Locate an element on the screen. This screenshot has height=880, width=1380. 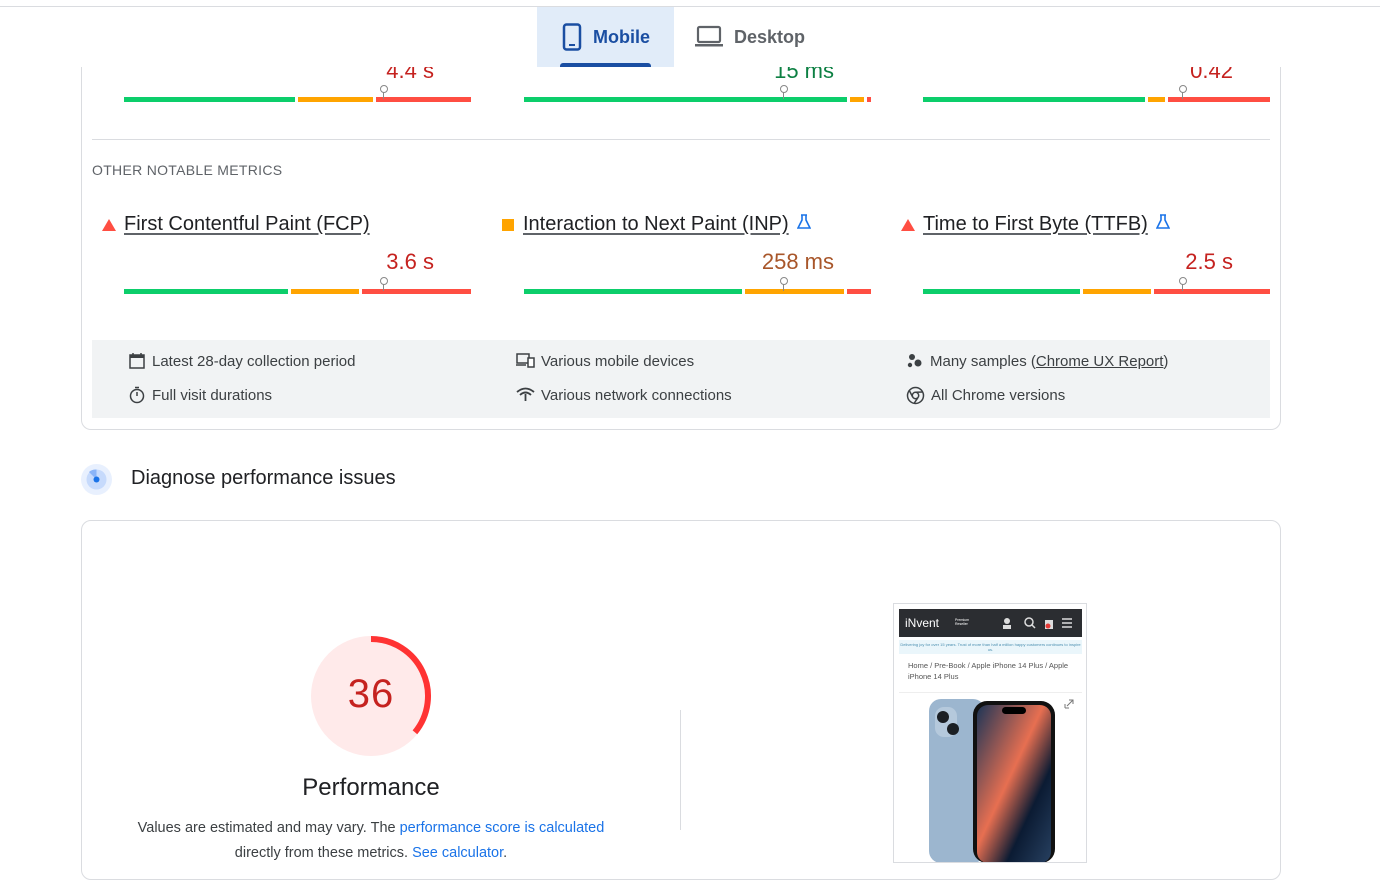
preview-product-image is located at coordinates (990, 777).